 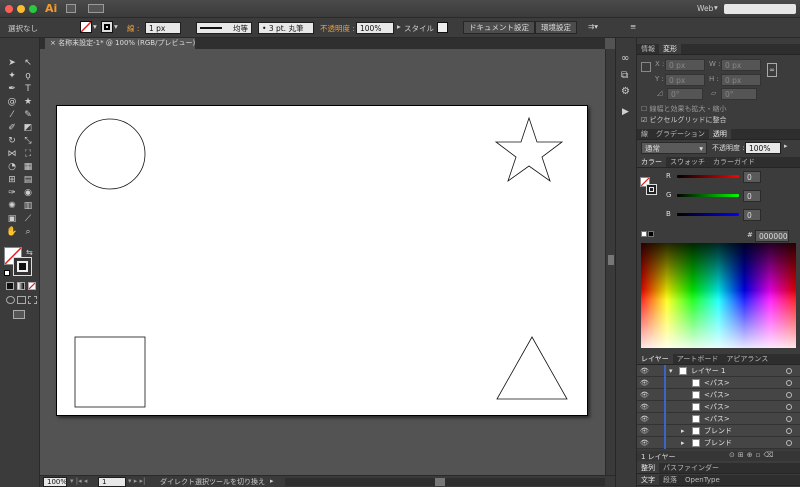 I want to click on tab-artboards: アートボード, so click(x=698, y=359).